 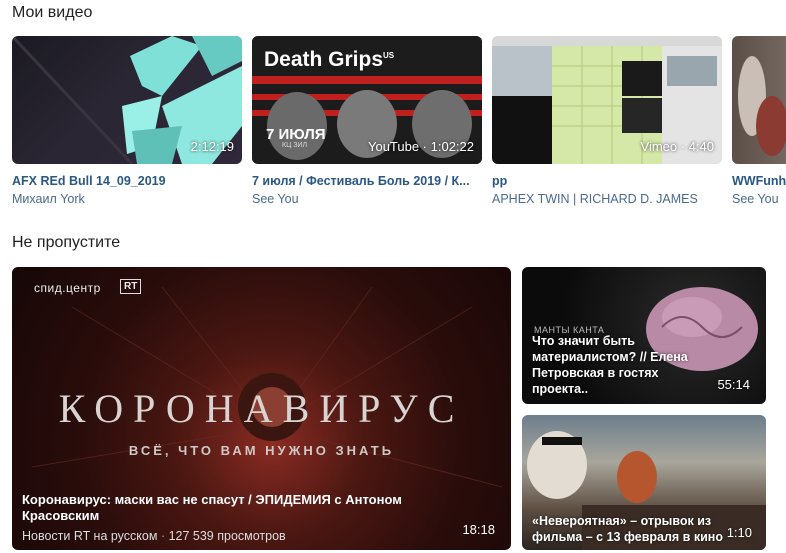 I want to click on poster-title: Death GripsUS, so click(x=329, y=59).